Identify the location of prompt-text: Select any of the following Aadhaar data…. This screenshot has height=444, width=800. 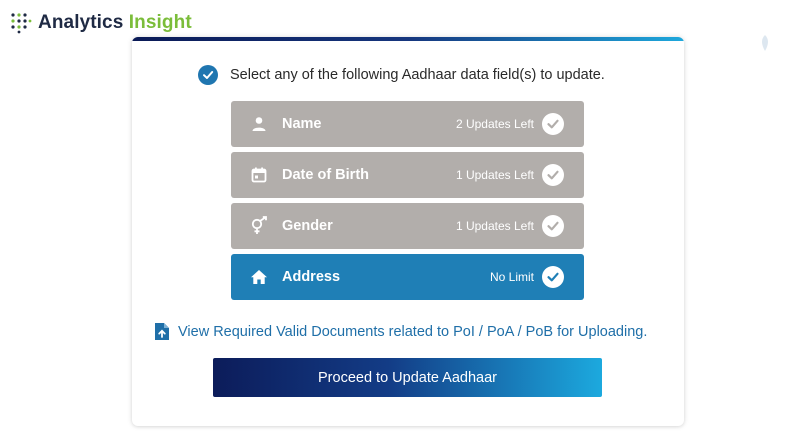
(417, 75).